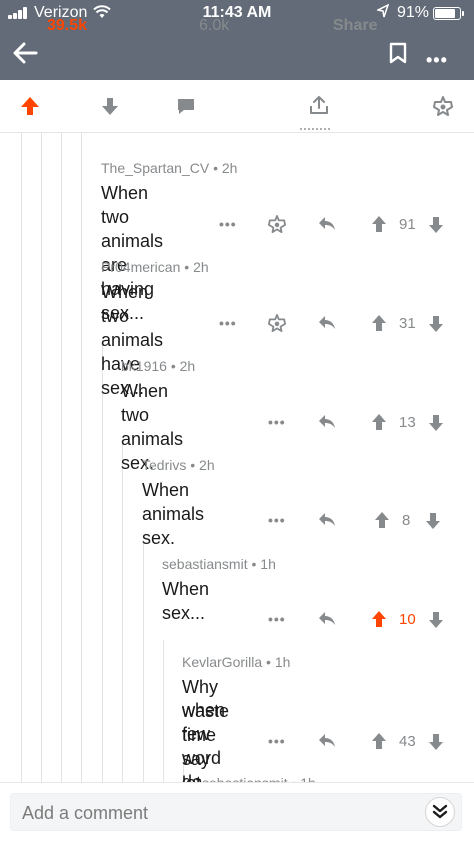 This screenshot has width=474, height=844. What do you see at coordinates (407, 422) in the screenshot?
I see `comment-score: 13` at bounding box center [407, 422].